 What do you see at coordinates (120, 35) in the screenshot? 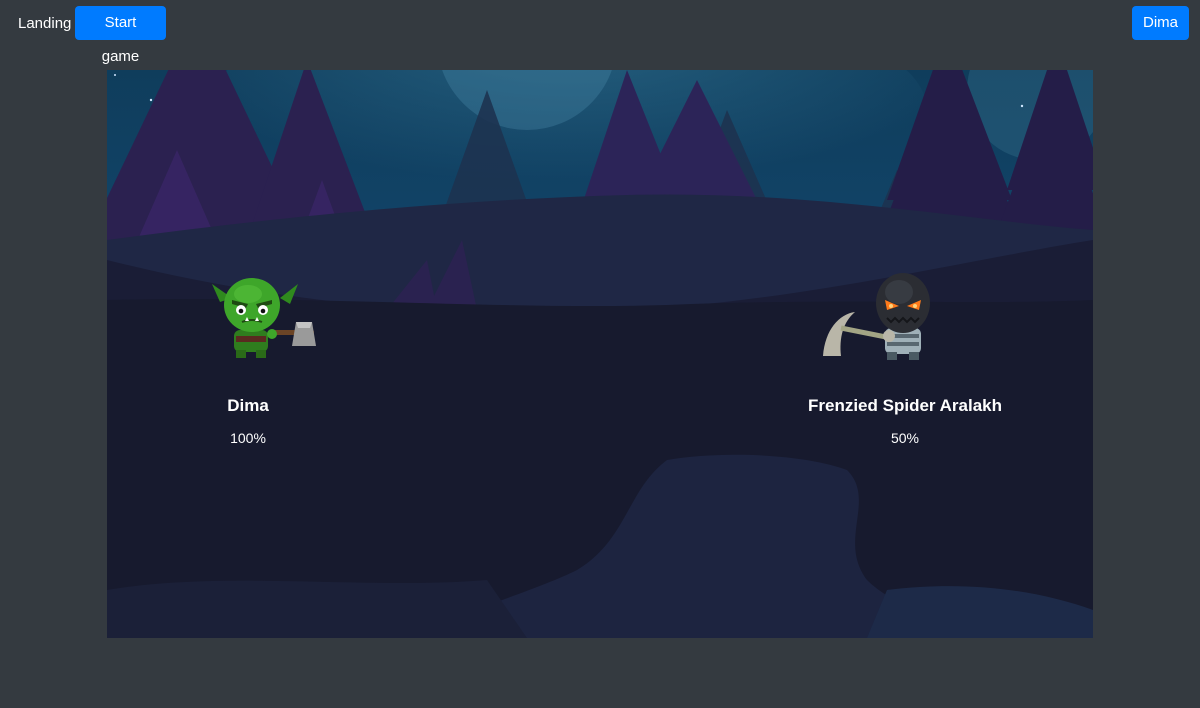
I see `start-game-button: Start game` at bounding box center [120, 35].